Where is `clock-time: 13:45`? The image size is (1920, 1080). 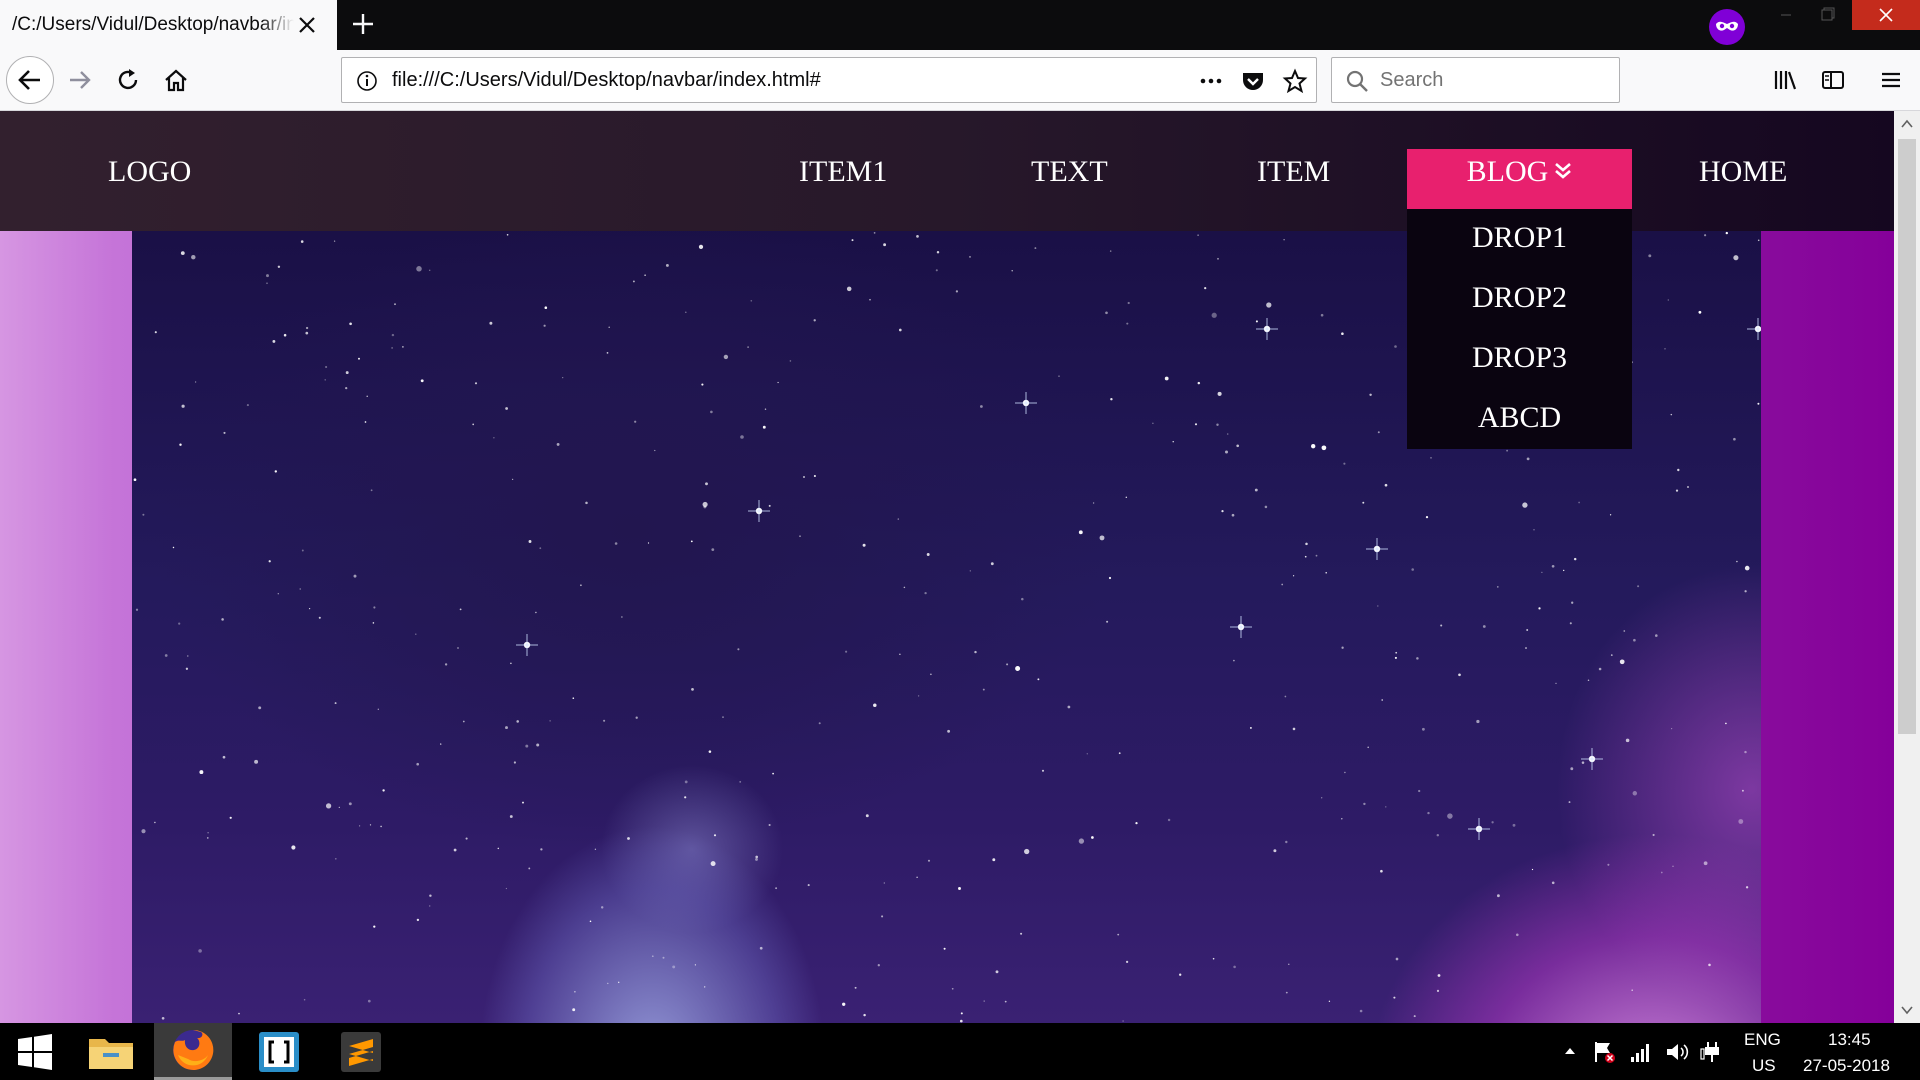
clock-time: 13:45 is located at coordinates (1849, 1040).